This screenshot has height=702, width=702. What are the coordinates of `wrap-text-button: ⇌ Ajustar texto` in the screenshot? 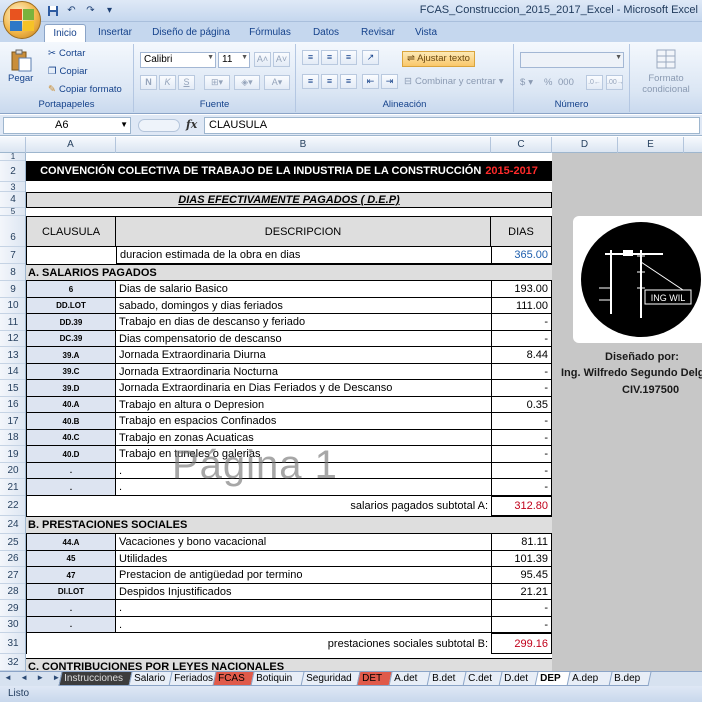 It's located at (438, 59).